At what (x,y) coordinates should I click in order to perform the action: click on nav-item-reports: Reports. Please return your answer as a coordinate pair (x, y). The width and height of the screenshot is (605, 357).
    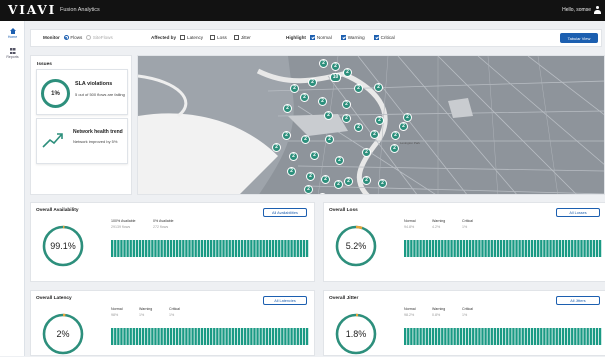
    Looking at the image, I should click on (12, 53).